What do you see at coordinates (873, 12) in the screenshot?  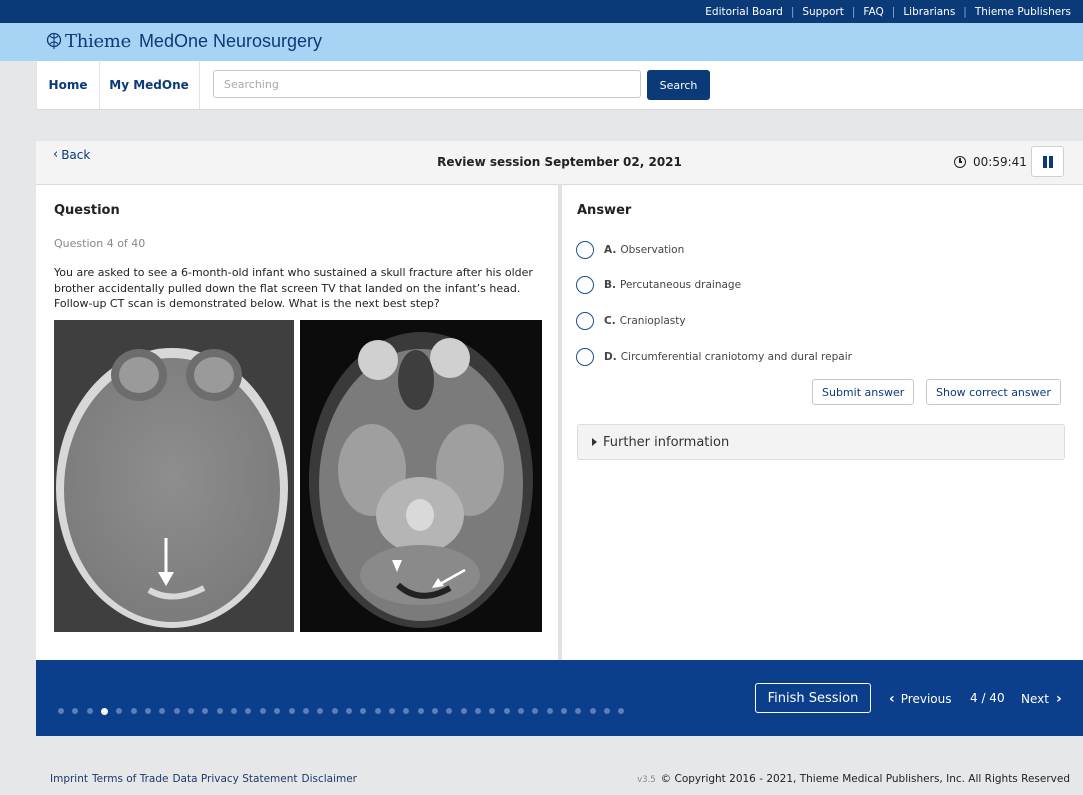 I see `link-faq: FAQ` at bounding box center [873, 12].